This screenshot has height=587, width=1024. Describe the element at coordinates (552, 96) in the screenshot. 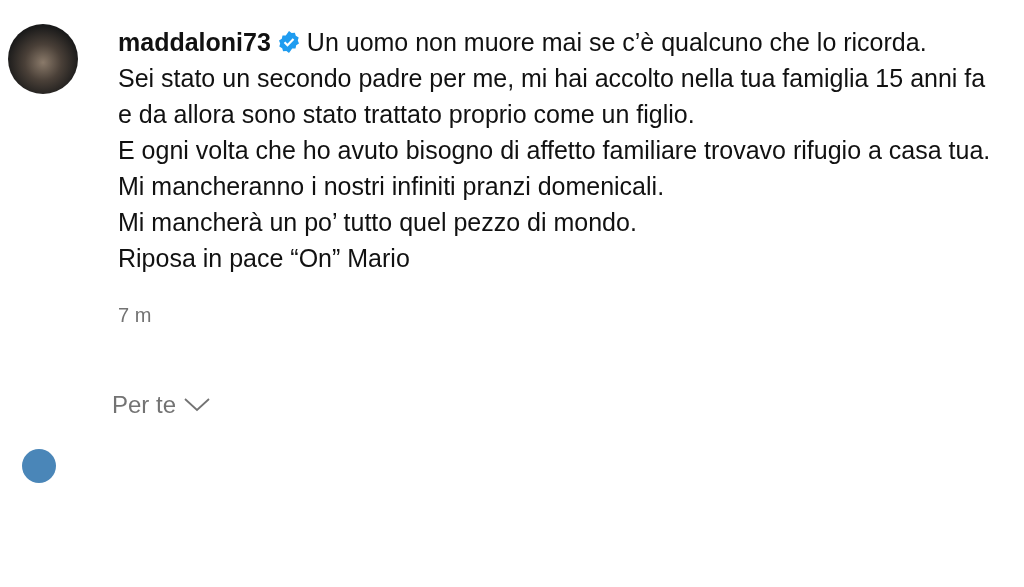

I see `comment-text: Sei stato un secondo padre per me, mi hai accolto nella tua famiglia 15 anni fa e da allora sono stato trattato proprio come un figlio.` at that location.